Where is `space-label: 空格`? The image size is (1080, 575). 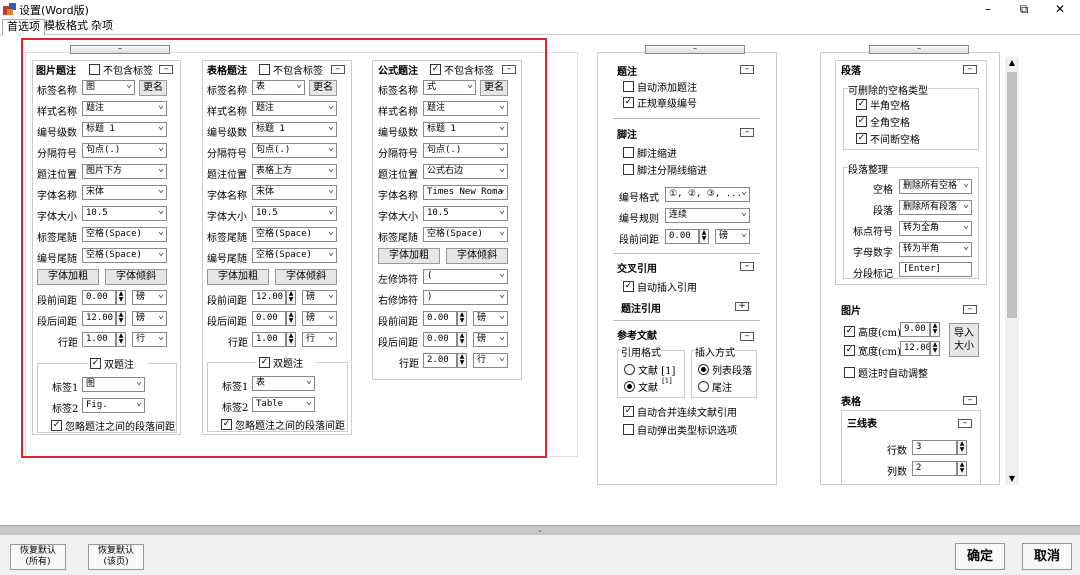 space-label: 空格 is located at coordinates (883, 190).